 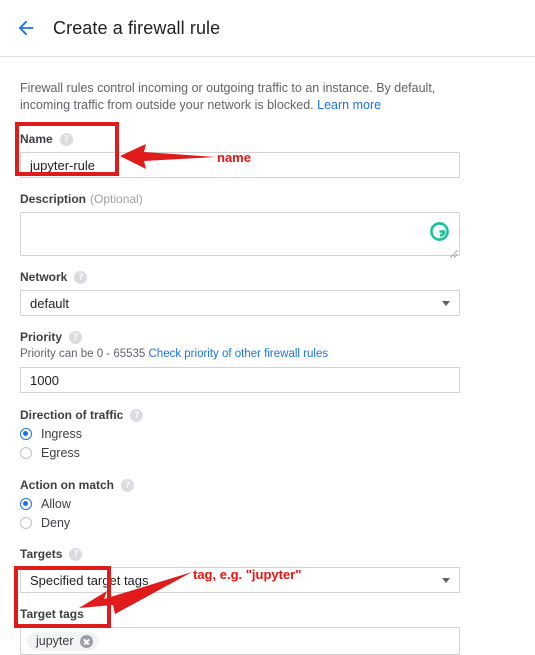 What do you see at coordinates (60, 452) in the screenshot?
I see `radio-egress-label: Egress` at bounding box center [60, 452].